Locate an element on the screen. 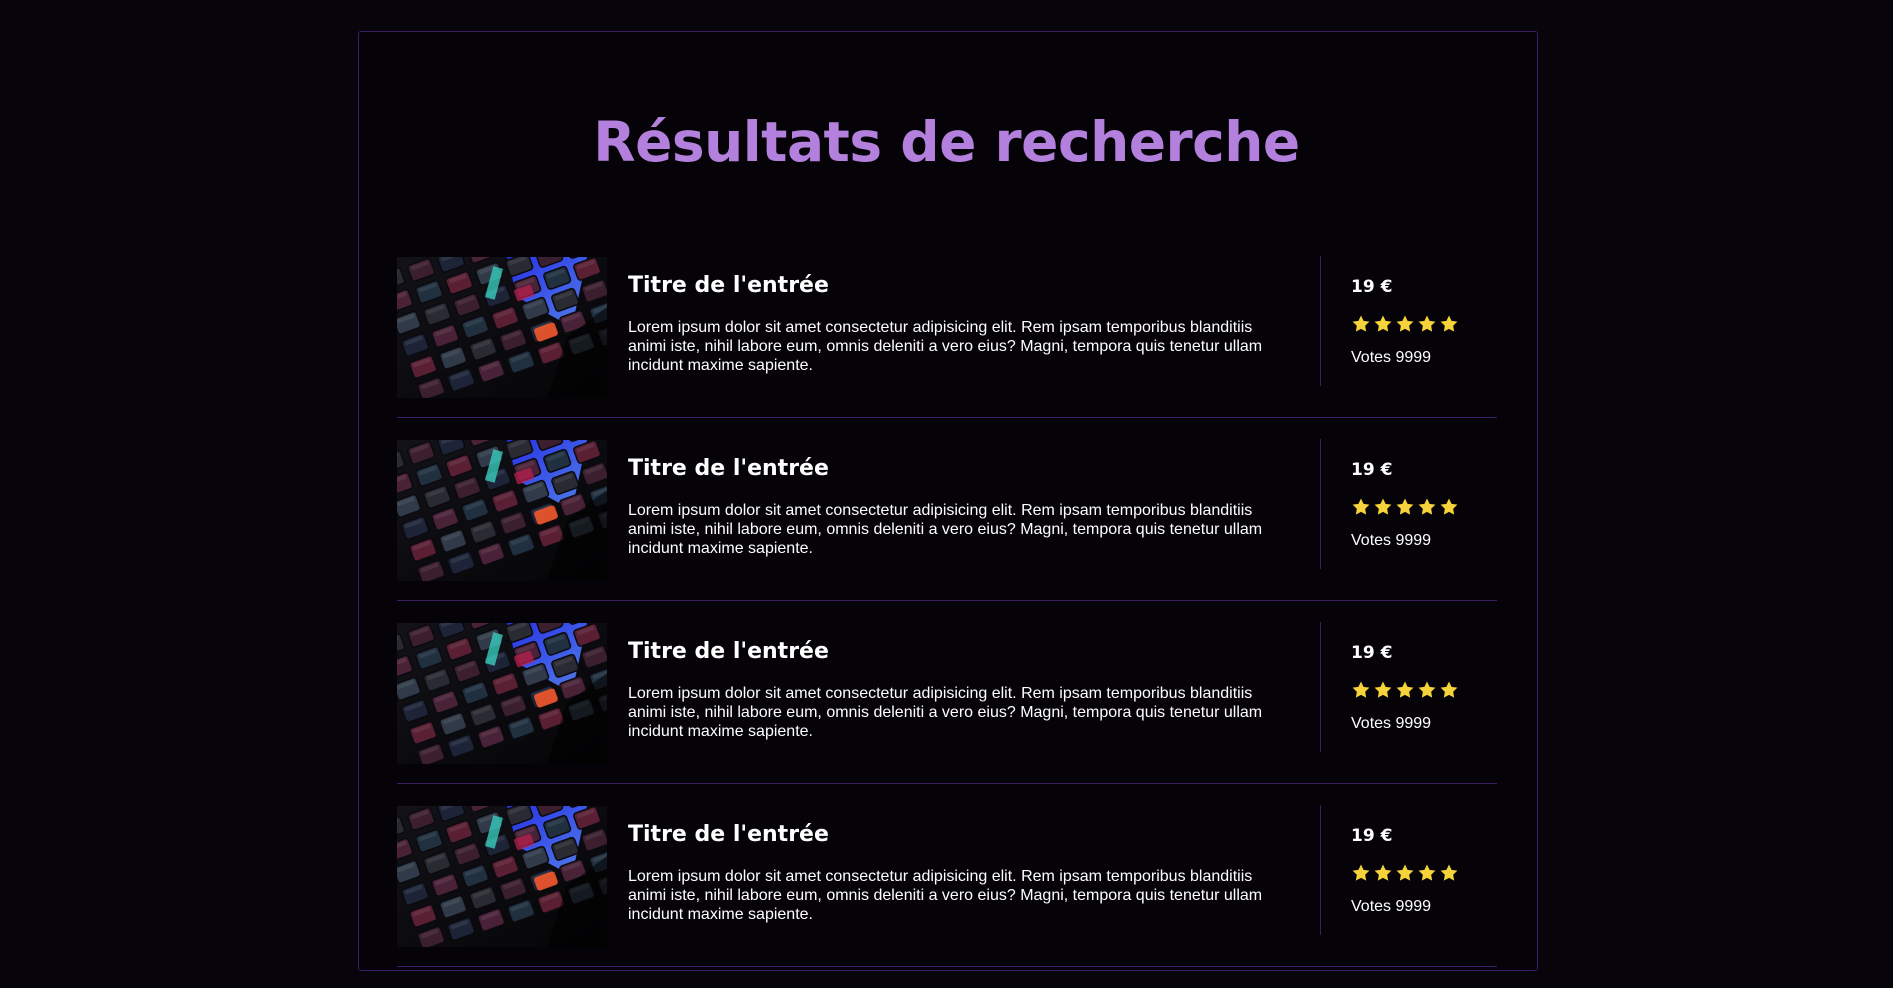  page-title: Résultats de recherche is located at coordinates (946, 142).